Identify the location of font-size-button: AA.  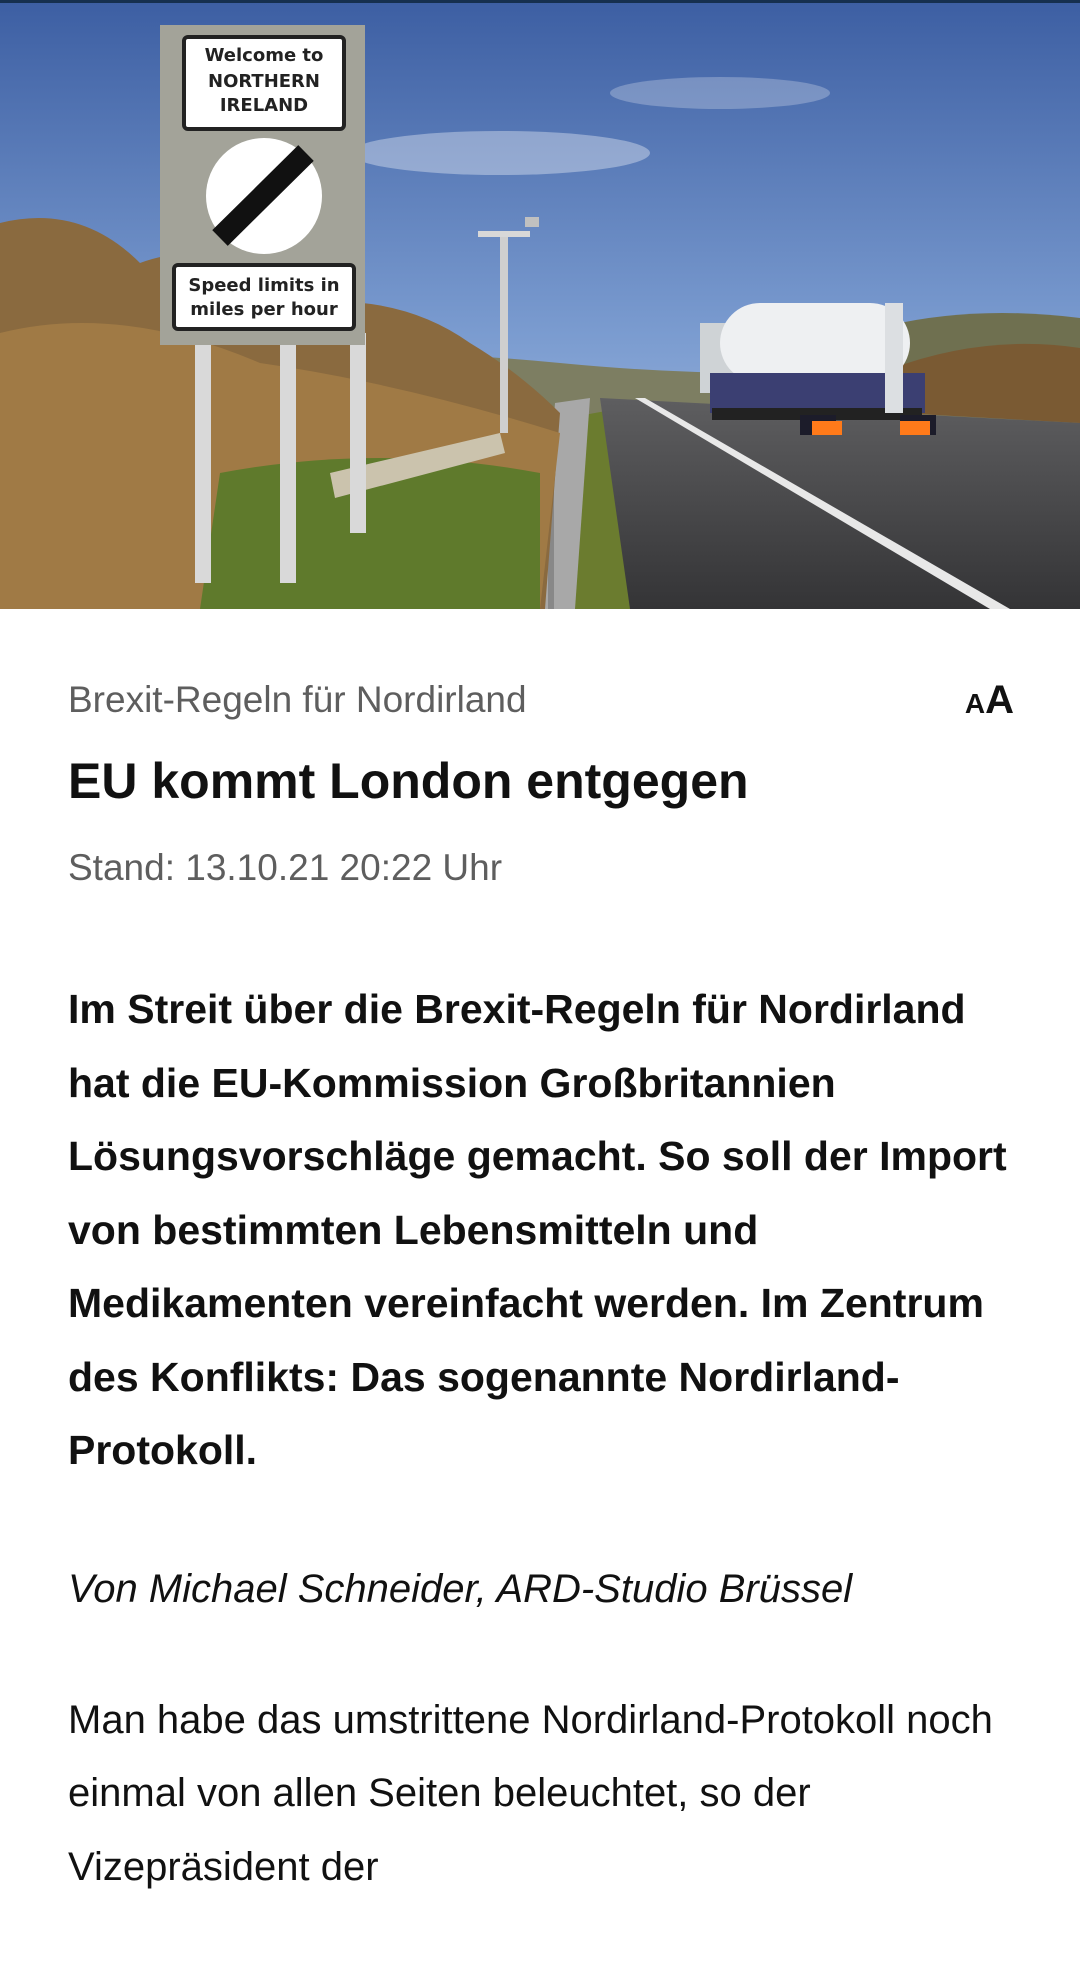
(989, 700).